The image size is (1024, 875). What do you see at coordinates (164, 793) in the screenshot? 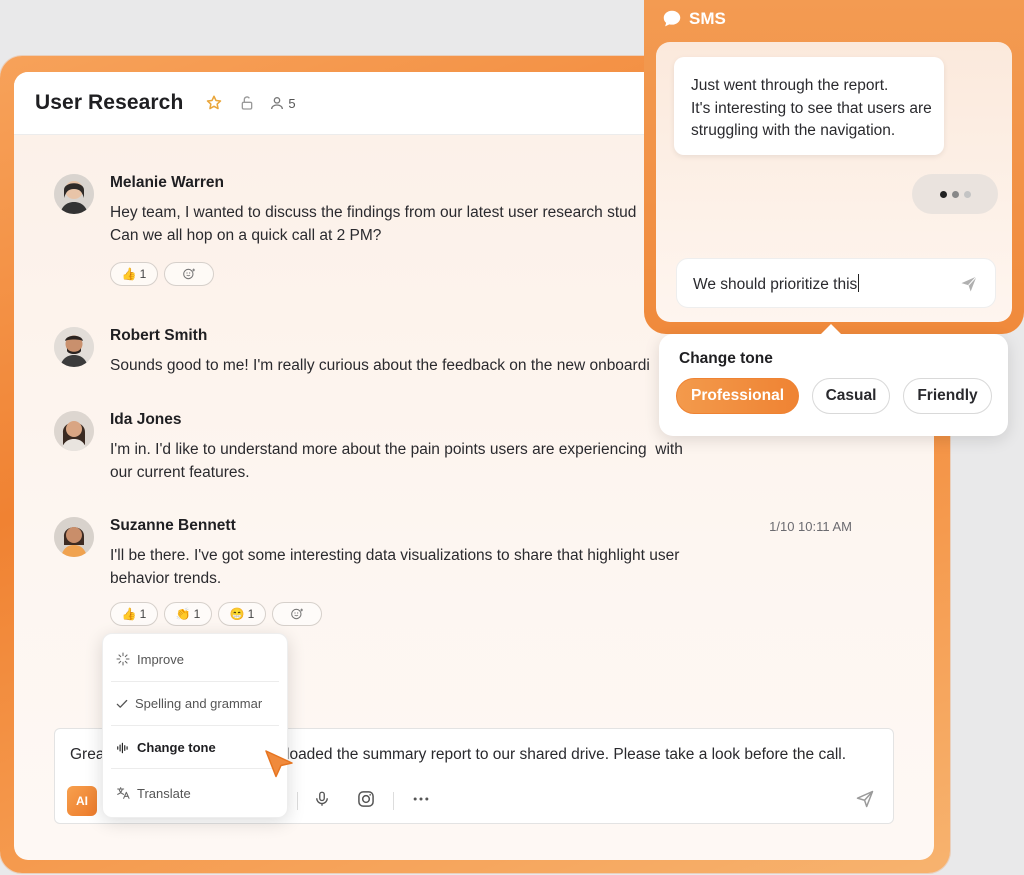
I see `menu-item-label: Translate` at bounding box center [164, 793].